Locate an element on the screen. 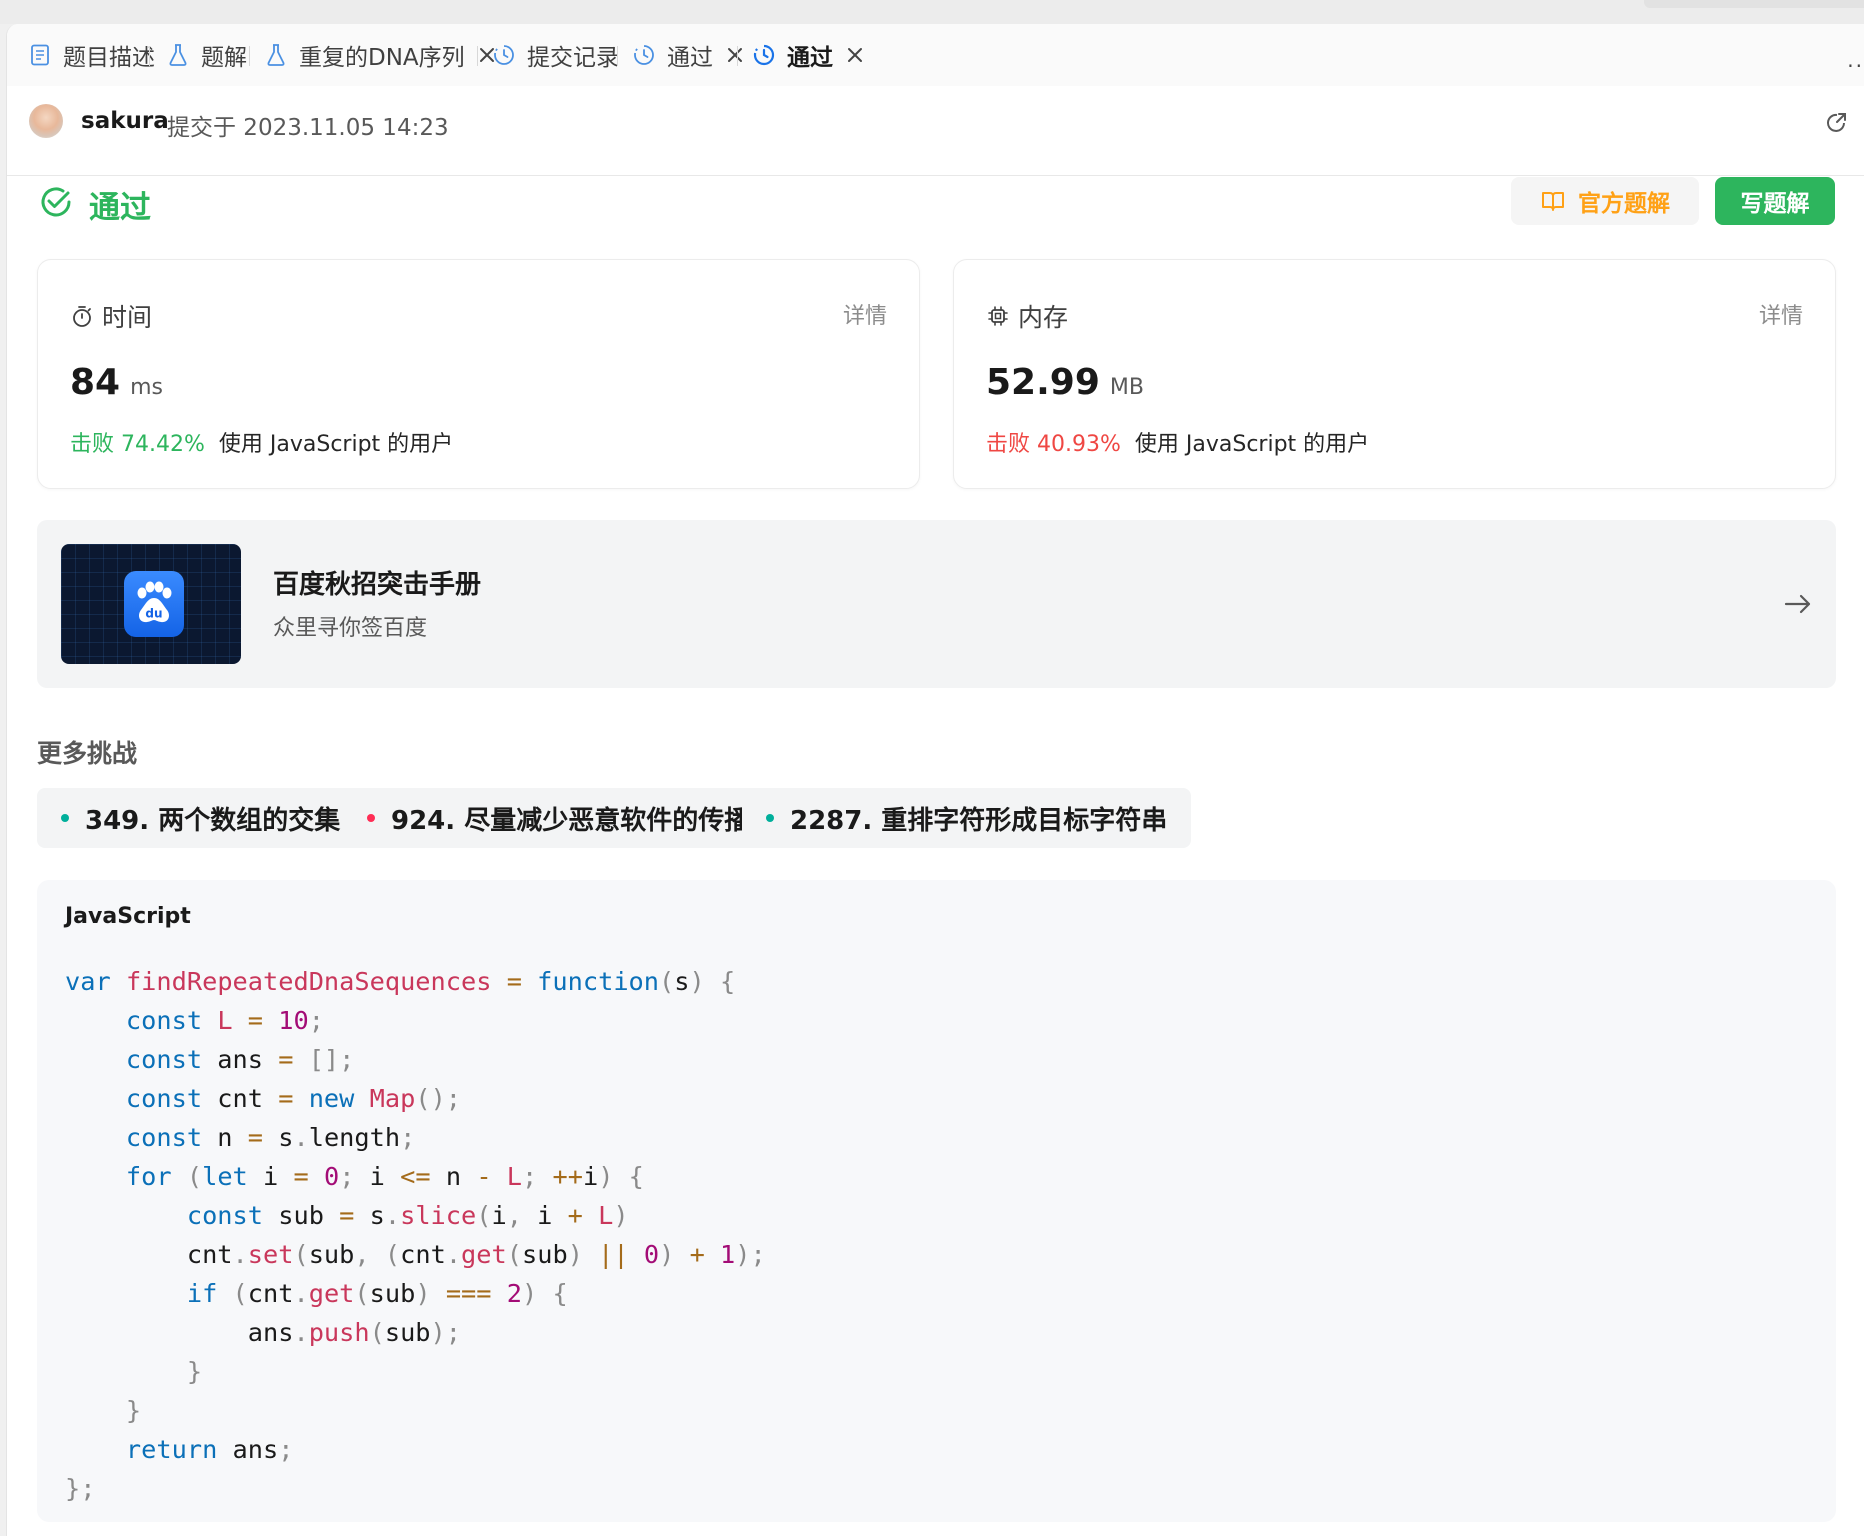 This screenshot has width=1864, height=1536. write-solution-button: 写题解 is located at coordinates (1775, 201).